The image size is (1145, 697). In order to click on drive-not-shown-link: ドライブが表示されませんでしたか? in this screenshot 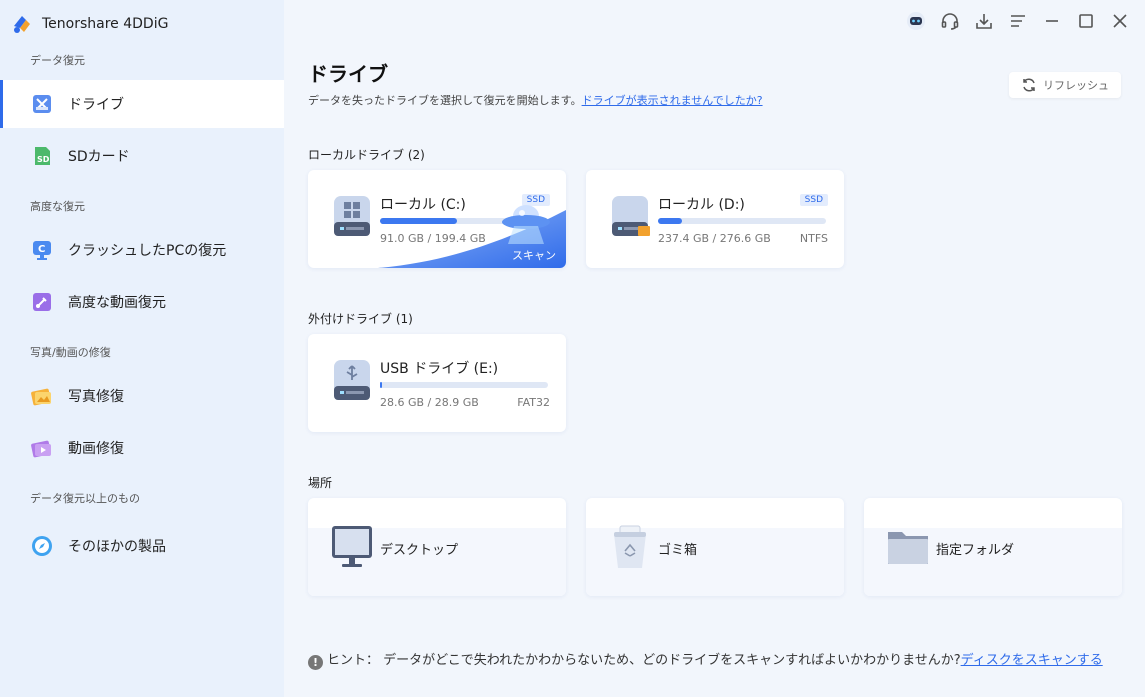, I will do `click(672, 100)`.